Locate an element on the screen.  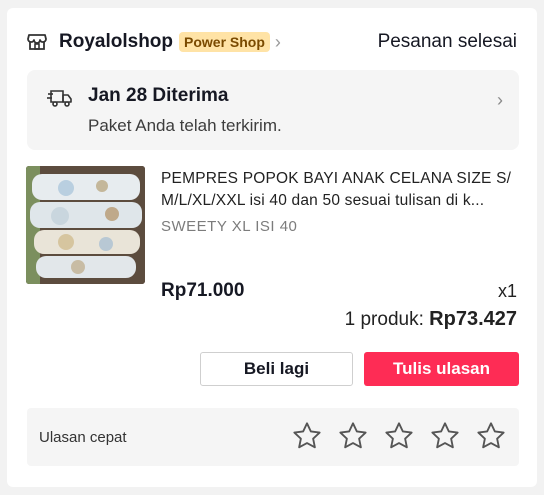
product-variant: SWEETY XL ISI 40 is located at coordinates (229, 226).